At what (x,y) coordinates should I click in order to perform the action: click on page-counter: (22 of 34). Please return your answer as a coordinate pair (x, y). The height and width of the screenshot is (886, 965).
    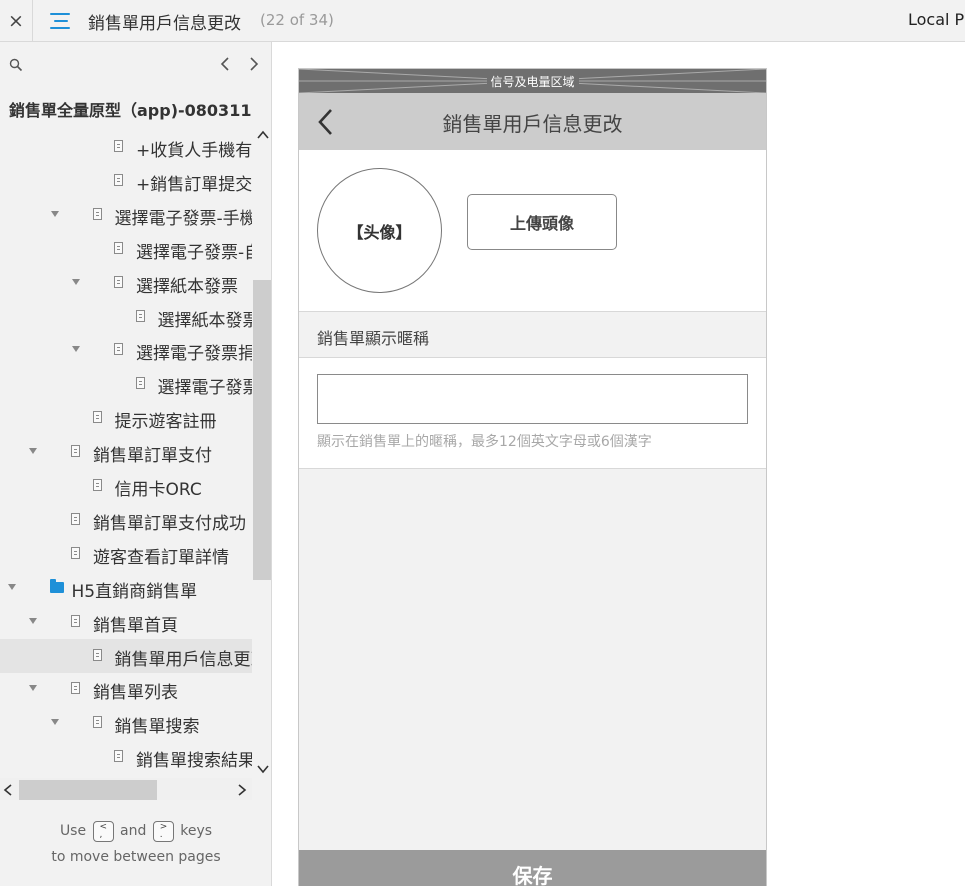
    Looking at the image, I should click on (297, 20).